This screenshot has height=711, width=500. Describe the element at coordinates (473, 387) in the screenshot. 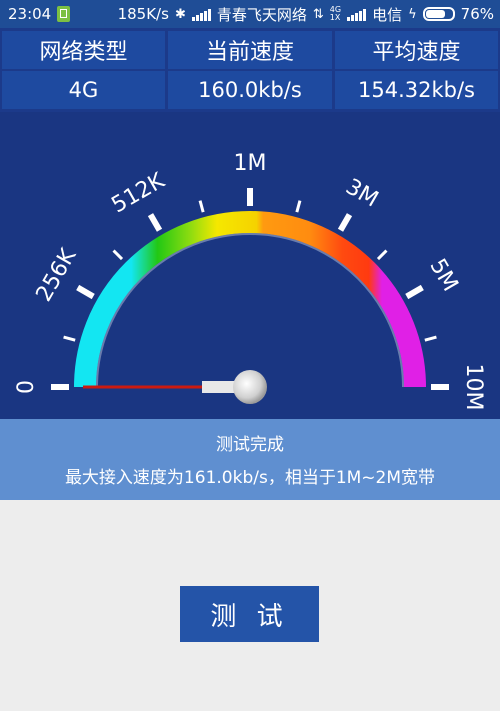

I see `gauge-scale-label: 10M` at that location.